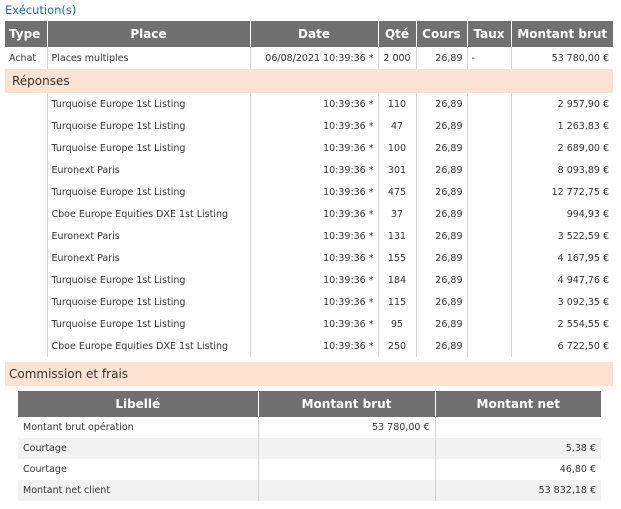  Describe the element at coordinates (517, 469) in the screenshot. I see `fees-cell-net: 46,80 €` at that location.